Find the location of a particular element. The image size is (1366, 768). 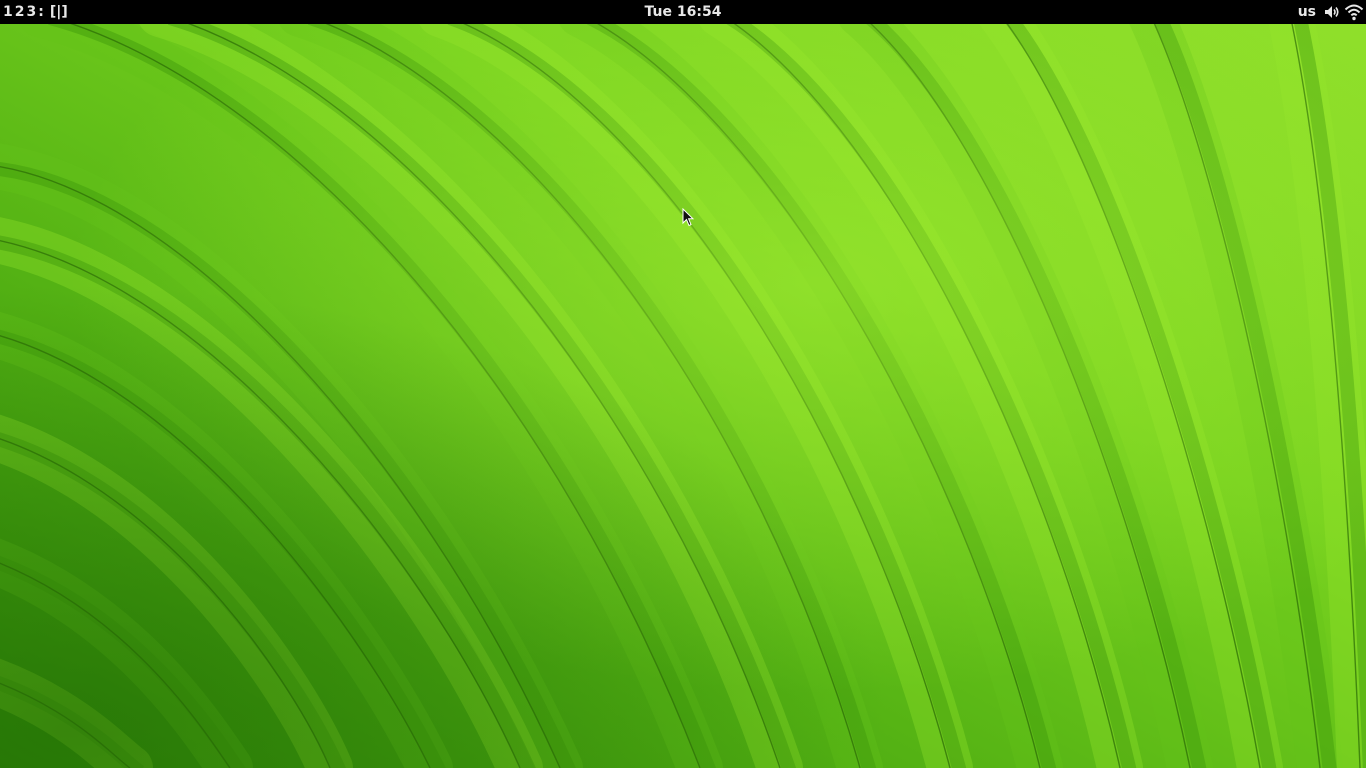

system-tray: us is located at coordinates (1331, 12).